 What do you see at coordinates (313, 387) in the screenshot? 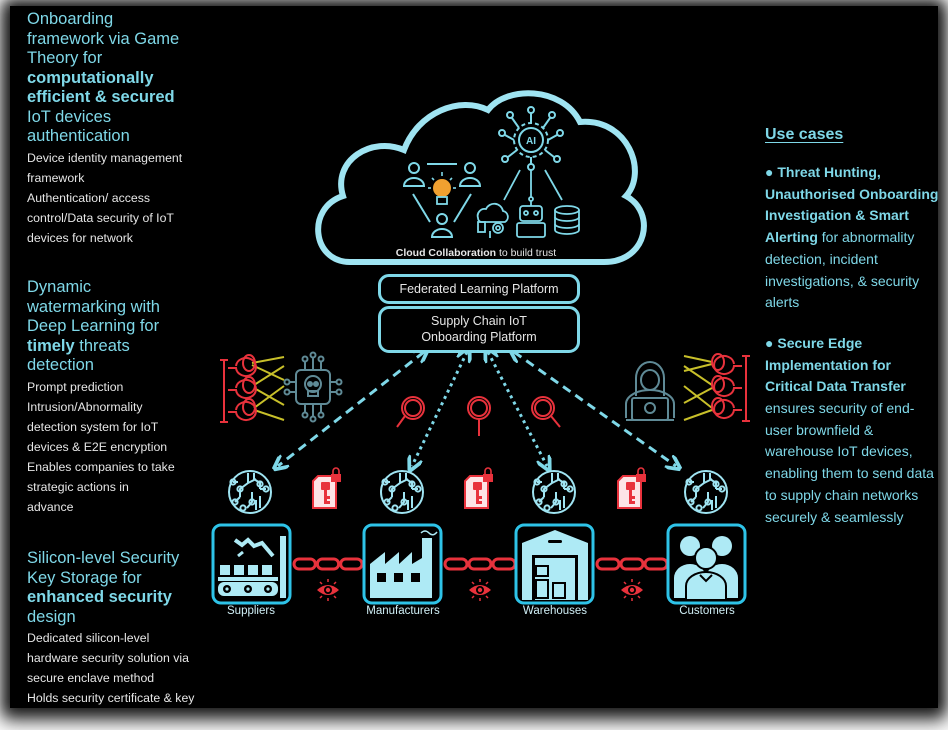
I see `malicious-chip-icon` at bounding box center [313, 387].